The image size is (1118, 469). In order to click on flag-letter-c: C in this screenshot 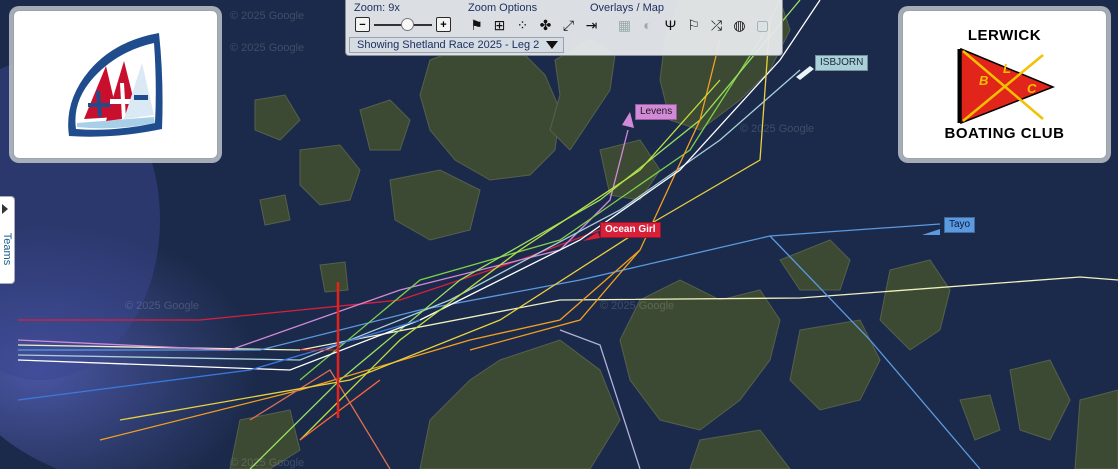, I will do `click(1032, 88)`.